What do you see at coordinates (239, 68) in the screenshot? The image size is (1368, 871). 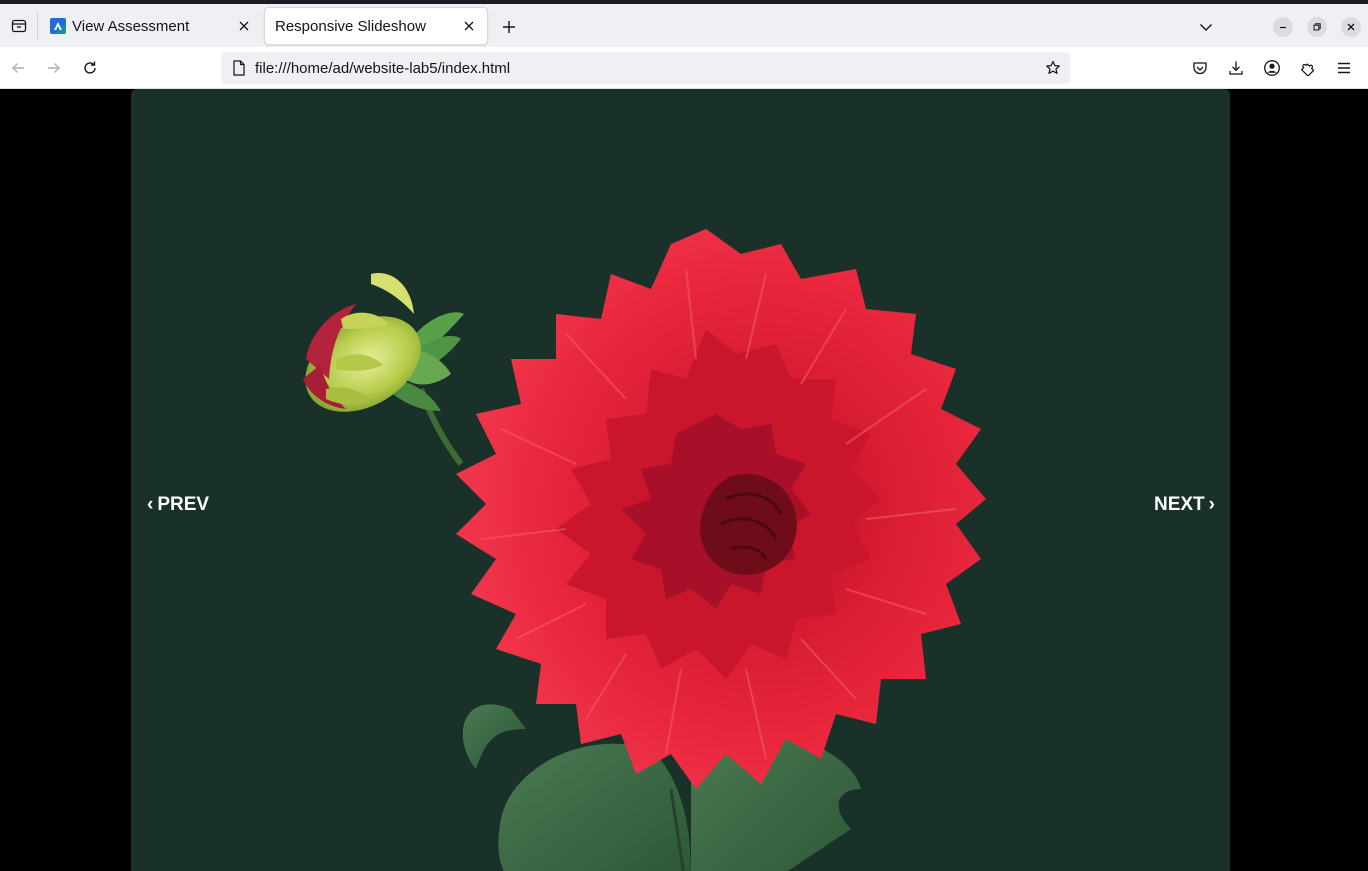 I see `page-icon` at bounding box center [239, 68].